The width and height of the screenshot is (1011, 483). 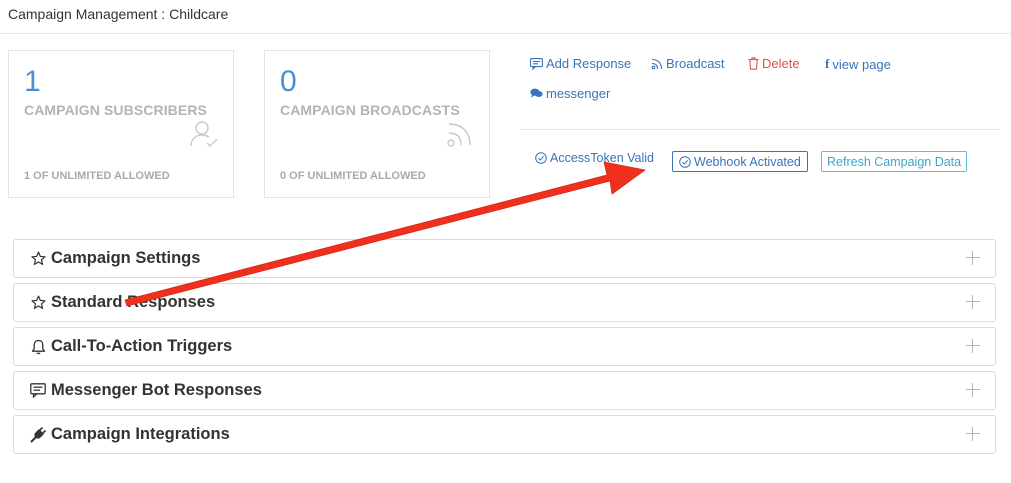 I want to click on subscribers-label: CAMPAIGN SUBSCRIBERS, so click(x=115, y=110).